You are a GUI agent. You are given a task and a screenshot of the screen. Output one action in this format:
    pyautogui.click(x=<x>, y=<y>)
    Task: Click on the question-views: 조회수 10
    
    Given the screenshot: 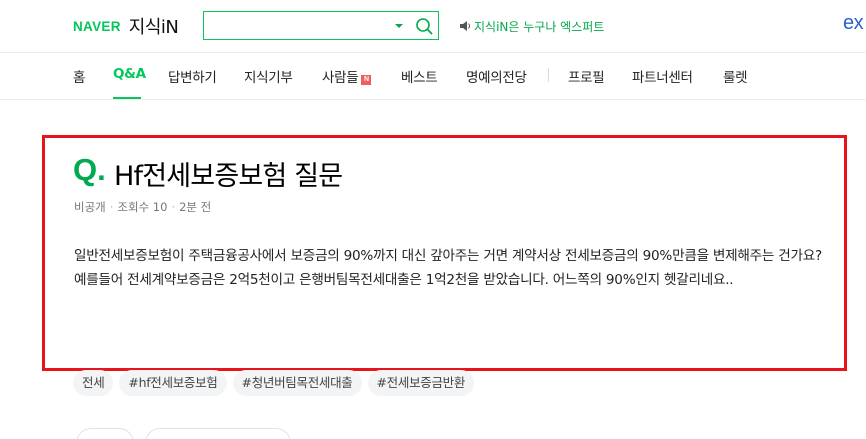 What is the action you would take?
    pyautogui.click(x=142, y=207)
    